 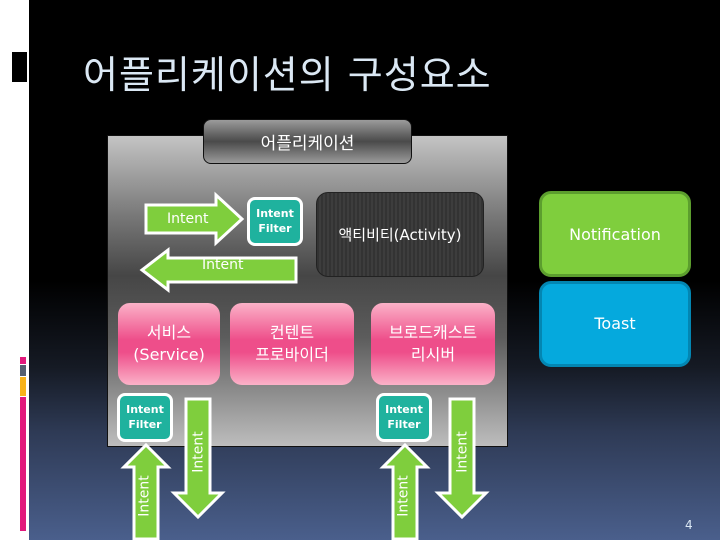 I want to click on intent-filter-service: Intent Filter, so click(x=145, y=417).